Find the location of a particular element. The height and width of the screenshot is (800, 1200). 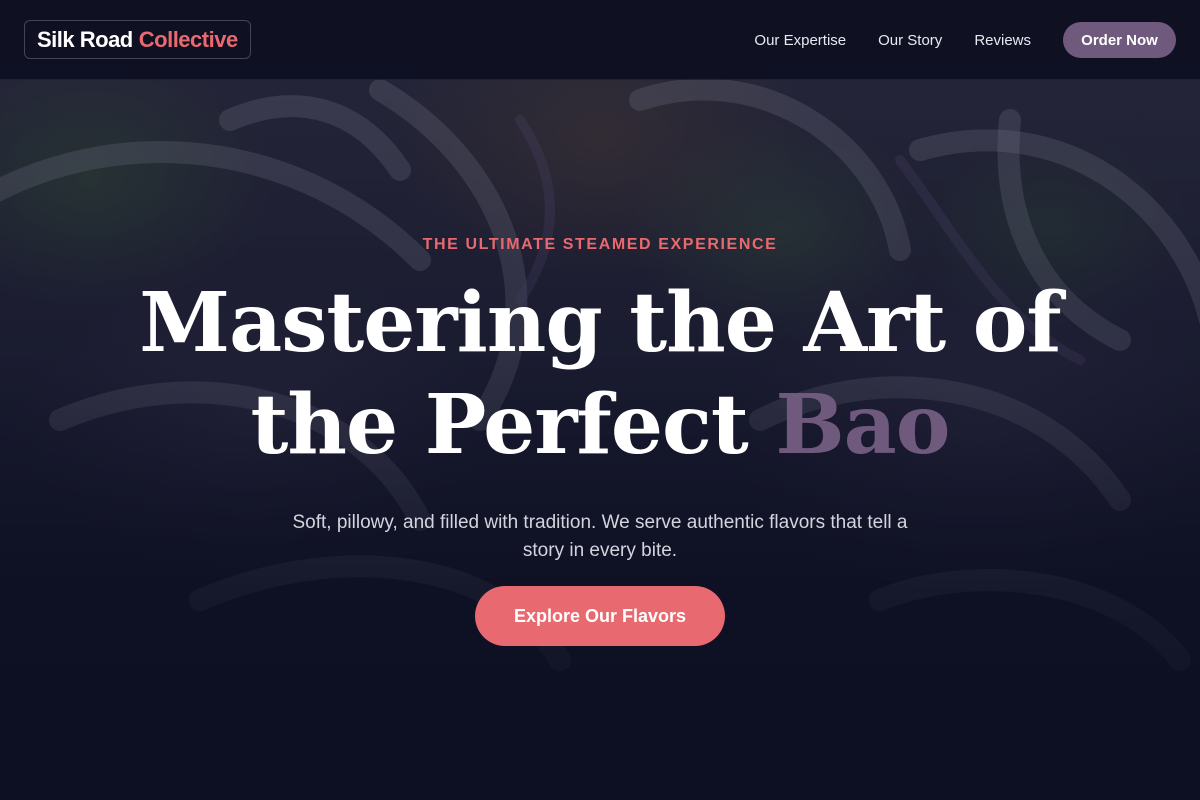

nav-link-our-expertise: Our Expertise is located at coordinates (800, 40).